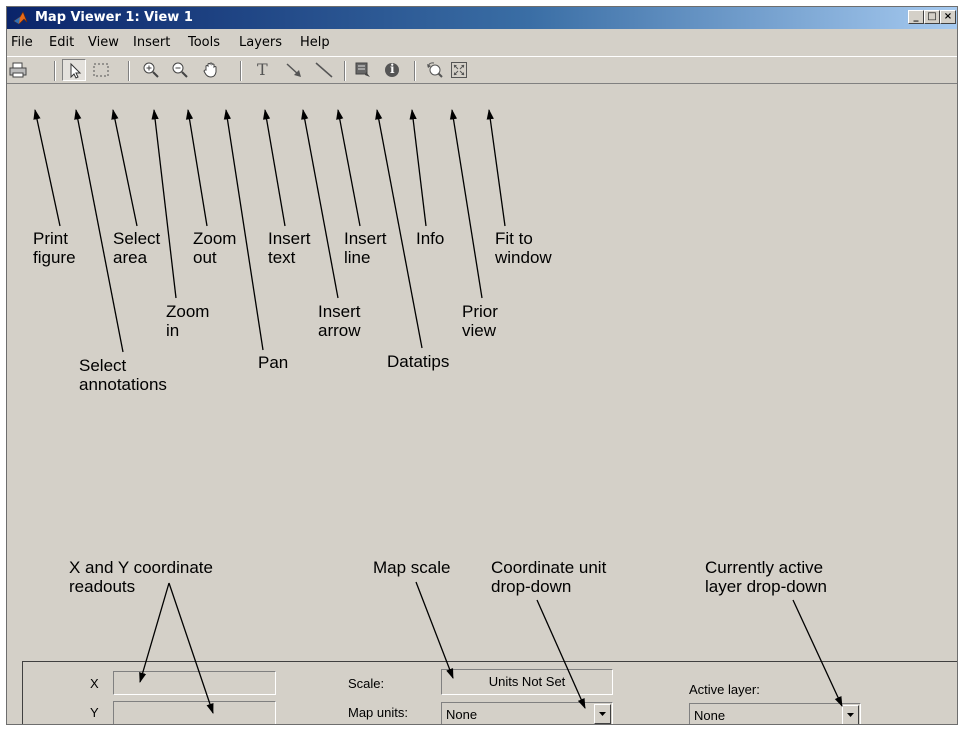 The image size is (963, 729). I want to click on line-icon, so click(324, 70).